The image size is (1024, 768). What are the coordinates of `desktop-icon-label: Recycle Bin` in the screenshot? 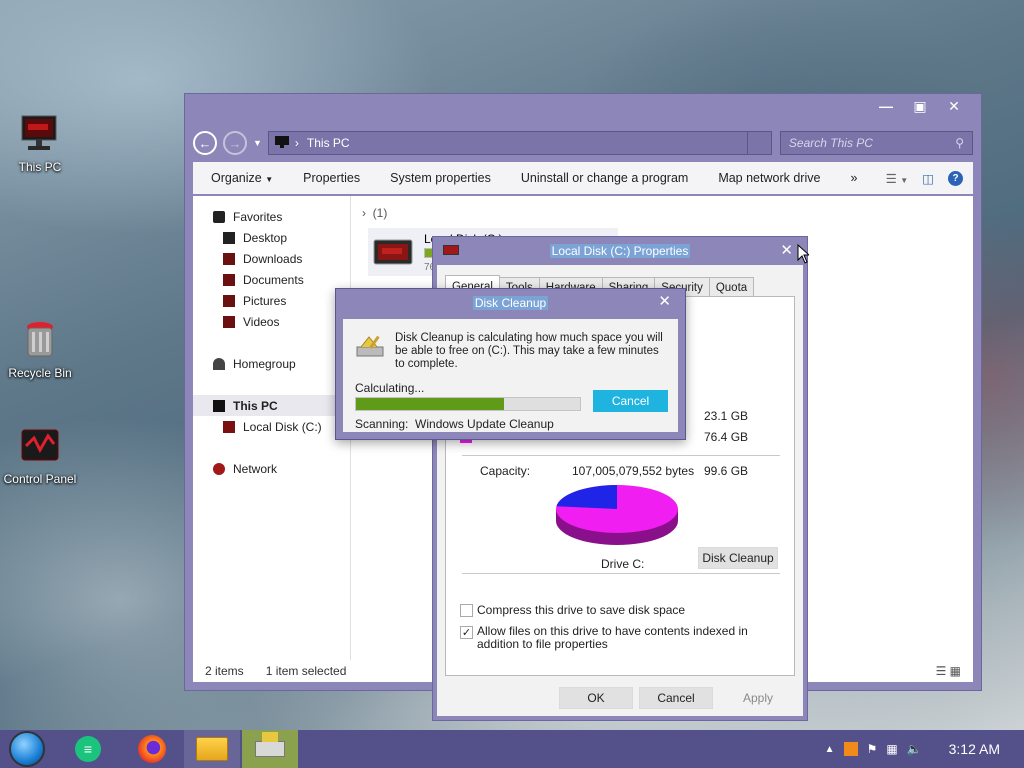 It's located at (40, 373).